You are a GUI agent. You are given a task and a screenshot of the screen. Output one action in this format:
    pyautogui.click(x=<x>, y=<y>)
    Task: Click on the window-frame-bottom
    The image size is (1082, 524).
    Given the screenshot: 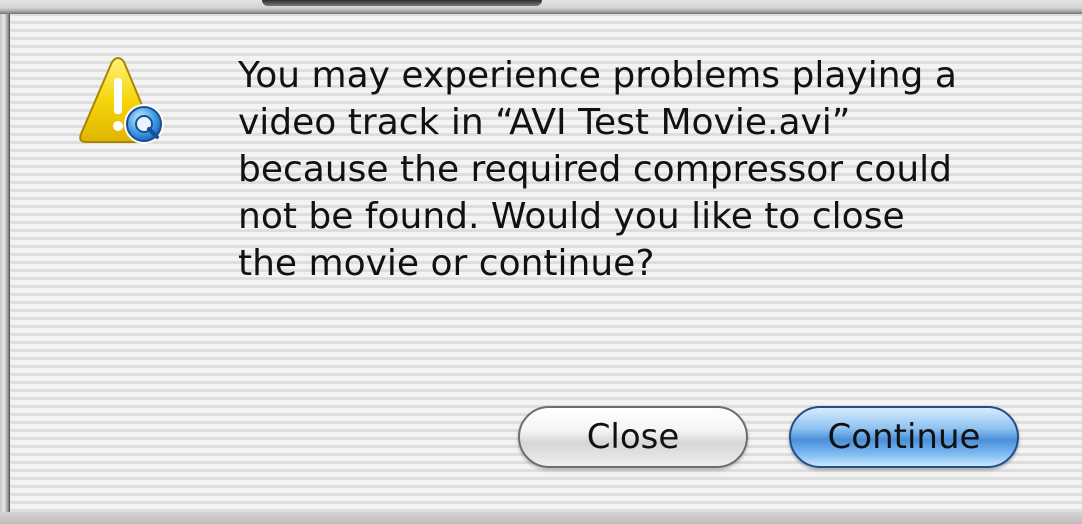 What is the action you would take?
    pyautogui.click(x=541, y=518)
    